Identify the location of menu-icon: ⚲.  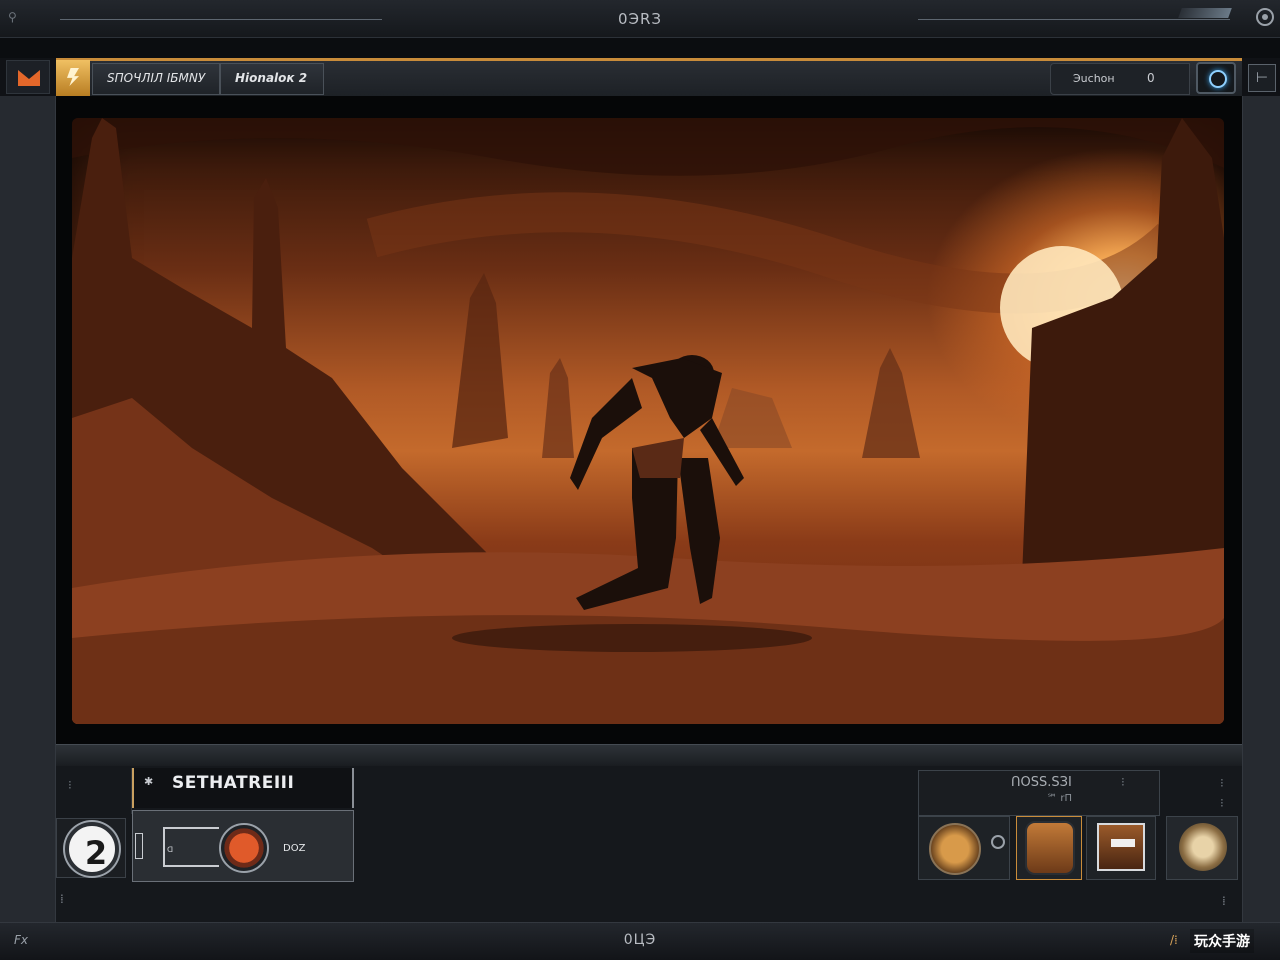
(15, 19).